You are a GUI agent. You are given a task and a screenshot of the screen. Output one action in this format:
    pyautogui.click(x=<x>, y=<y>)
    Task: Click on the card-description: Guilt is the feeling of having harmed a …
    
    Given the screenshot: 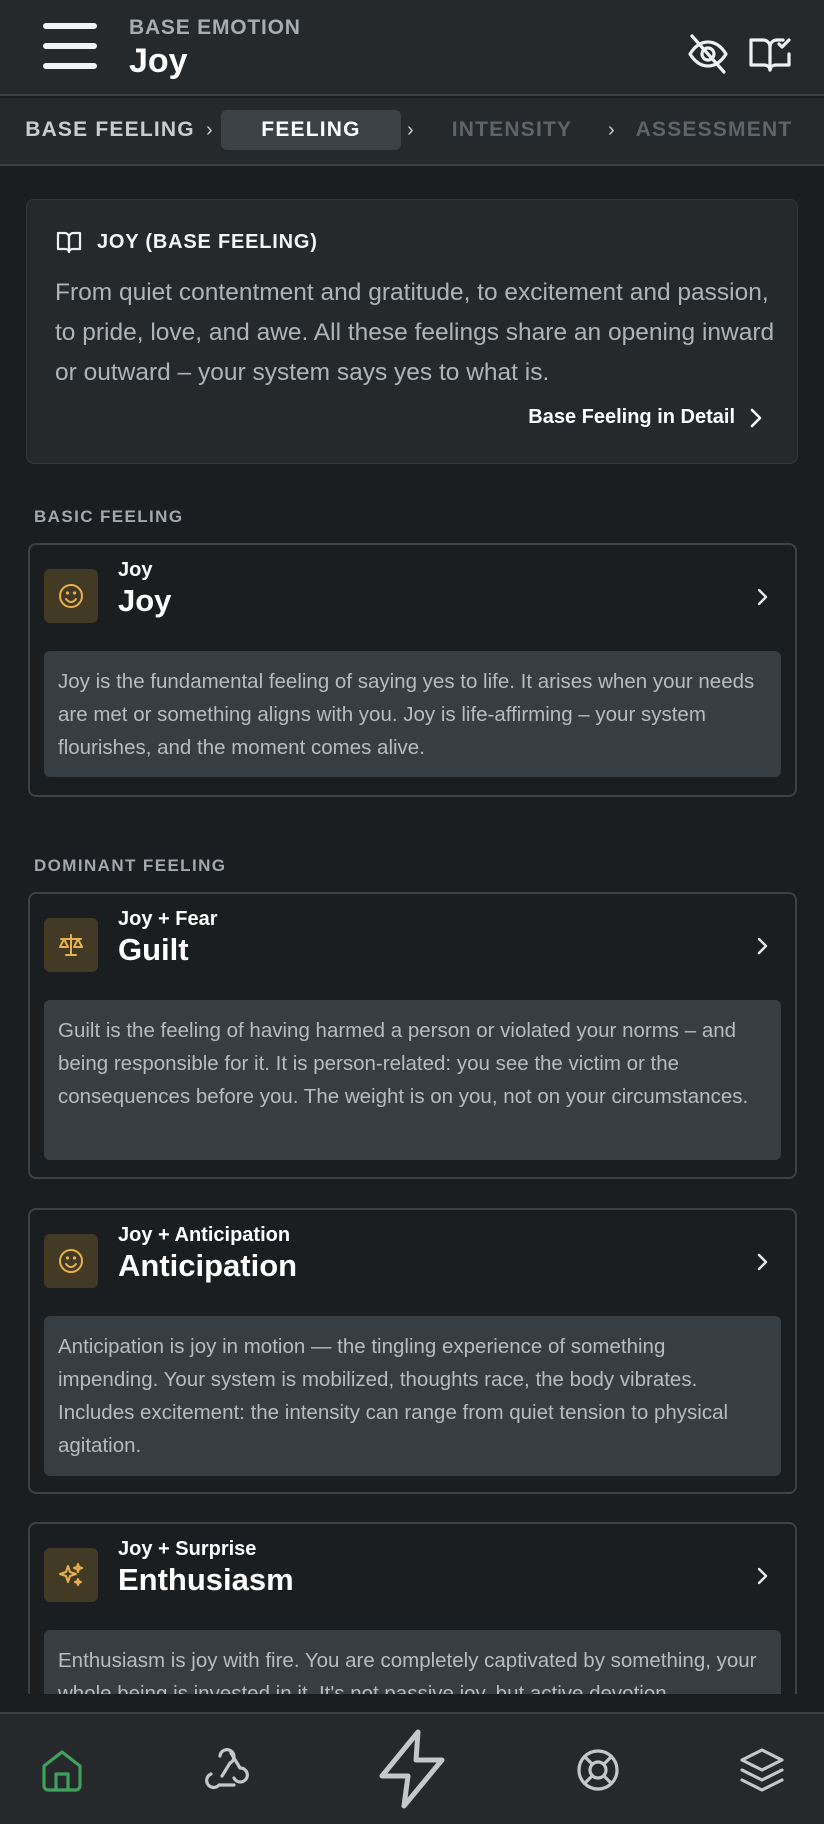 What is the action you would take?
    pyautogui.click(x=412, y=1080)
    